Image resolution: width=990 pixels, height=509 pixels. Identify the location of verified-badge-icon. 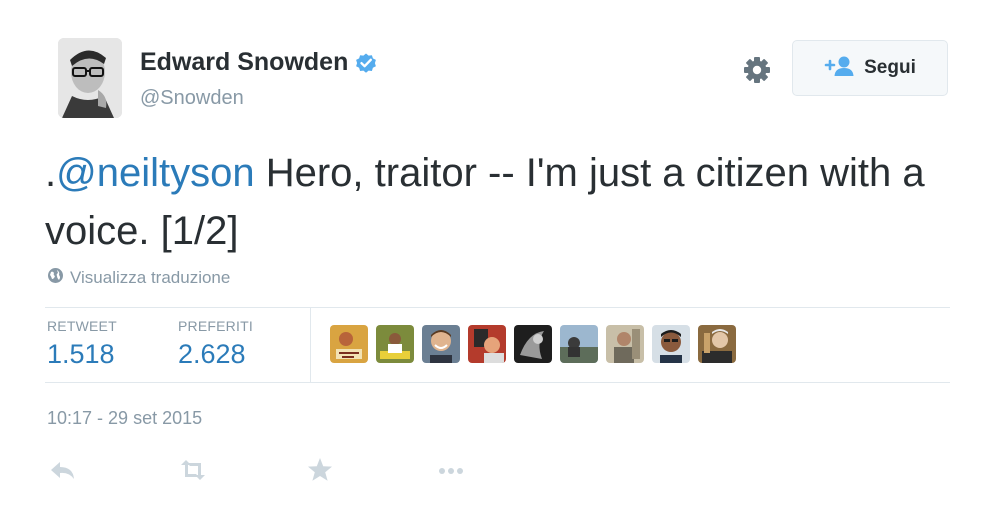
(366, 63).